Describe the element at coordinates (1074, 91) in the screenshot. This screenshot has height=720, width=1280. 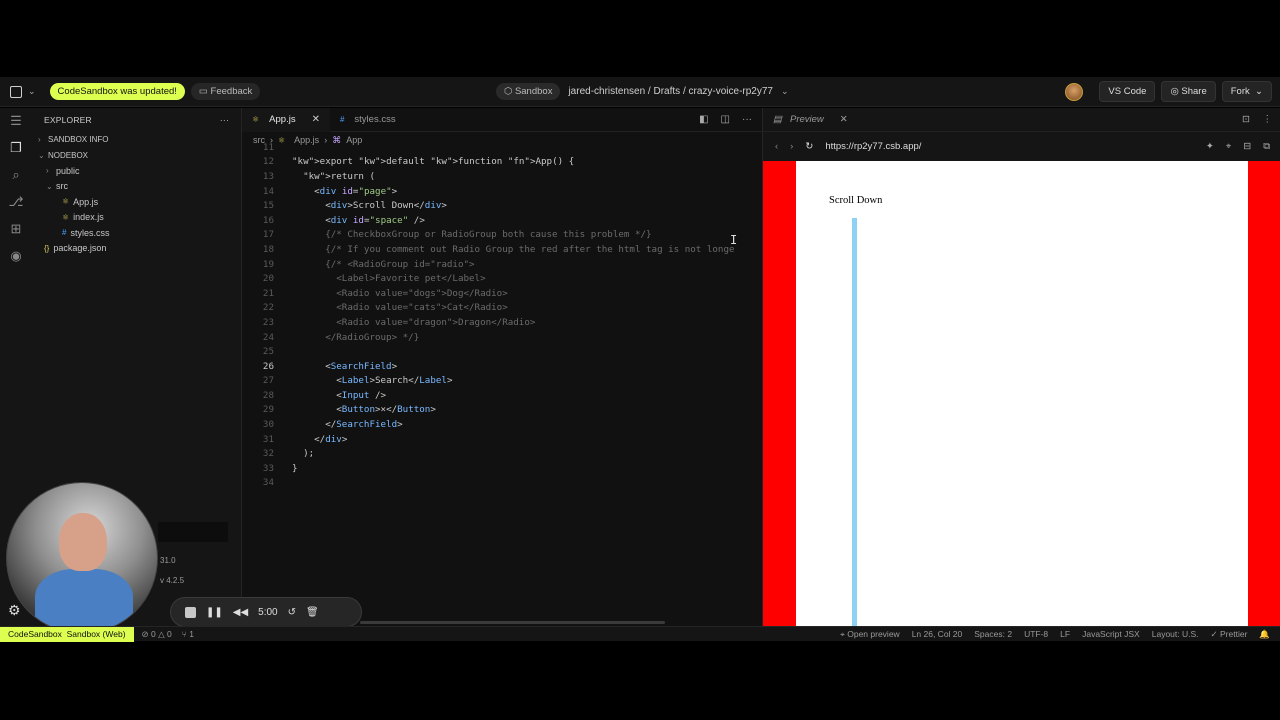
I see `avatar` at that location.